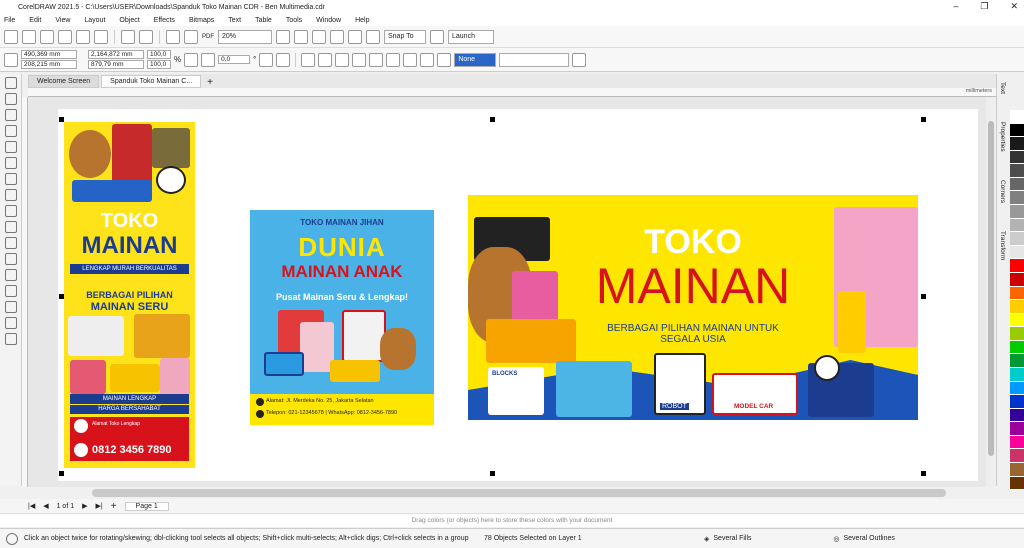 This screenshot has height=548, width=1024. I want to click on blend-tool-icon, so click(11, 275).